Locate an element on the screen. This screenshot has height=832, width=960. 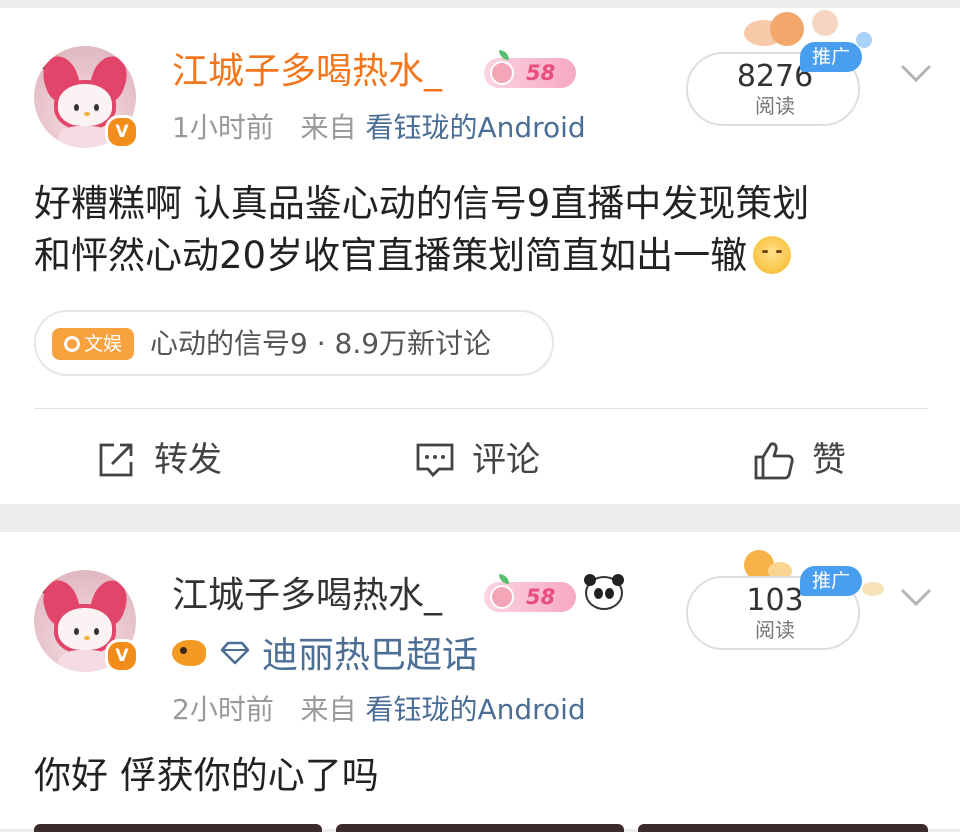
post-content-line: 你好 俘获你的心了吗 is located at coordinates (206, 775).